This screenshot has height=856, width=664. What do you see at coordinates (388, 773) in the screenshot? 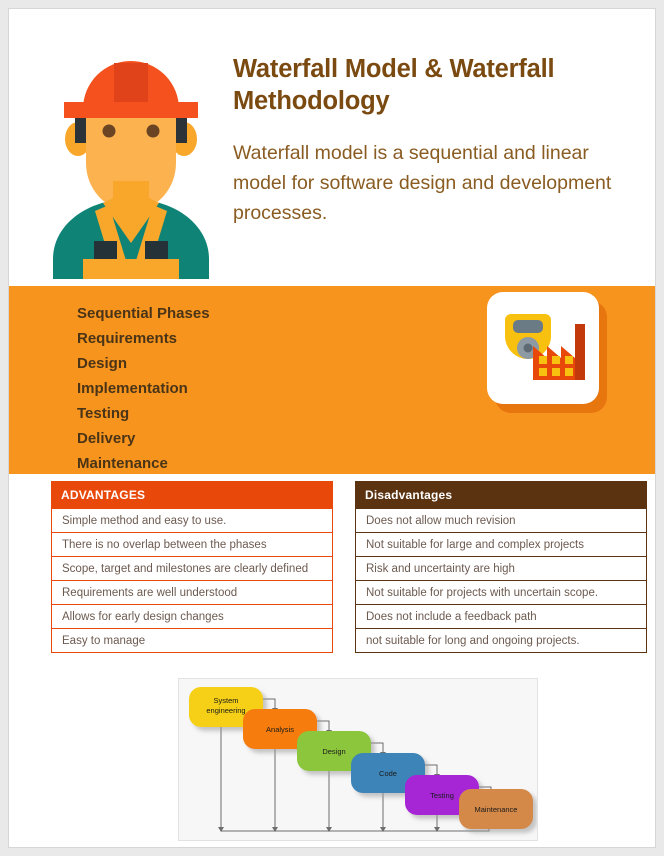
I see `svg-text: Code` at bounding box center [388, 773].